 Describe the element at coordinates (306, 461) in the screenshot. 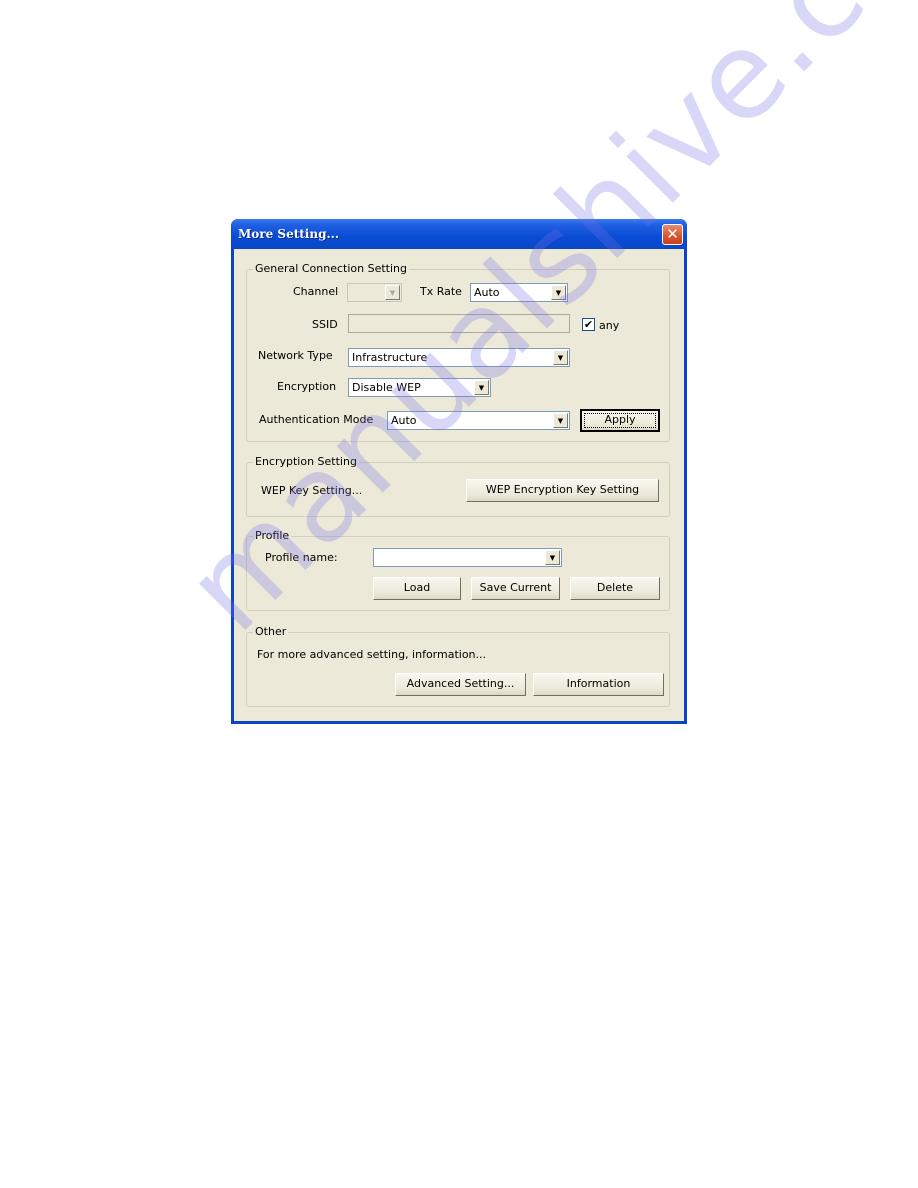

I see `encryption-setting-legend: Encryption Setting` at that location.